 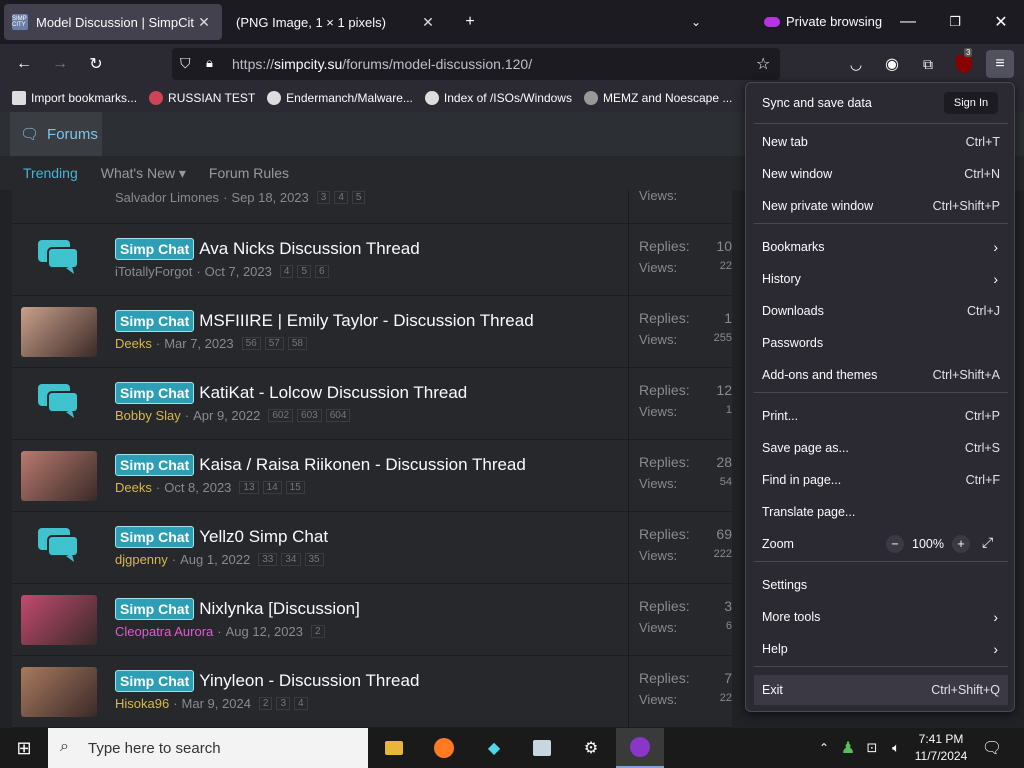 I want to click on thread-title: KatiKat - Lolcow Discussion Thread, so click(x=333, y=393).